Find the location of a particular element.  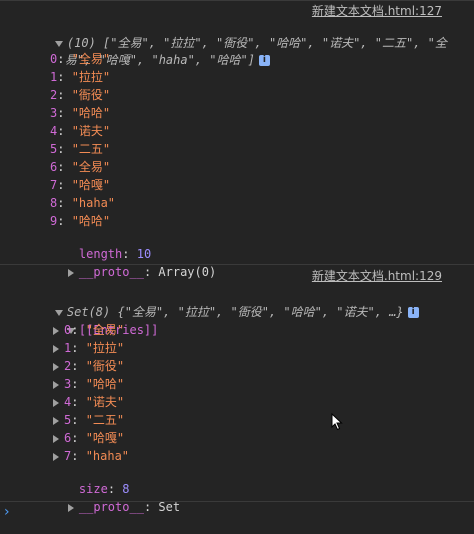

set-item-row: 0: "全易" is located at coordinates (88, 330).